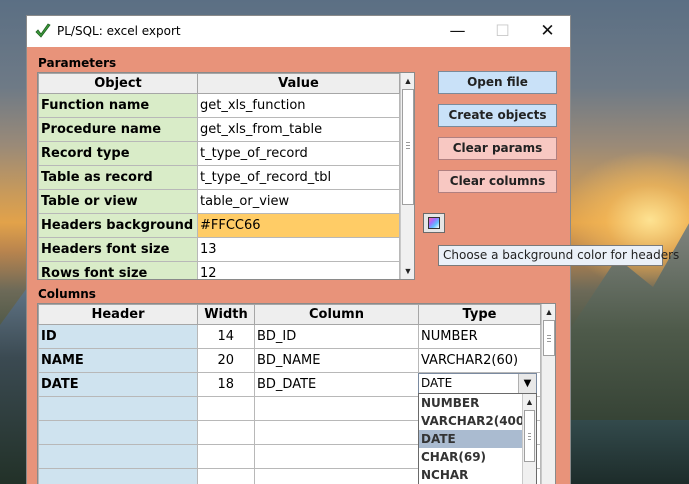  Describe the element at coordinates (336, 314) in the screenshot. I see `column-header-column: Column` at that location.